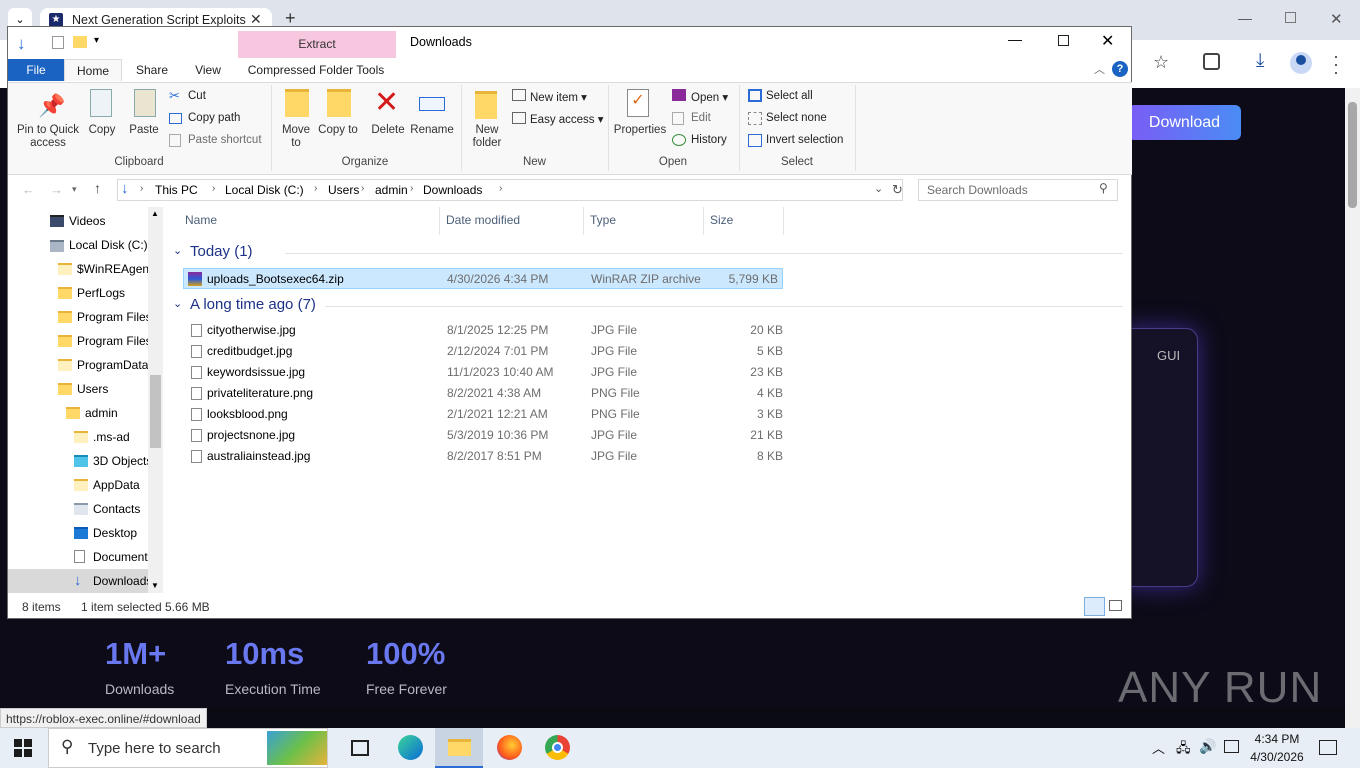  What do you see at coordinates (196, 456) in the screenshot?
I see `image-file-icon` at bounding box center [196, 456].